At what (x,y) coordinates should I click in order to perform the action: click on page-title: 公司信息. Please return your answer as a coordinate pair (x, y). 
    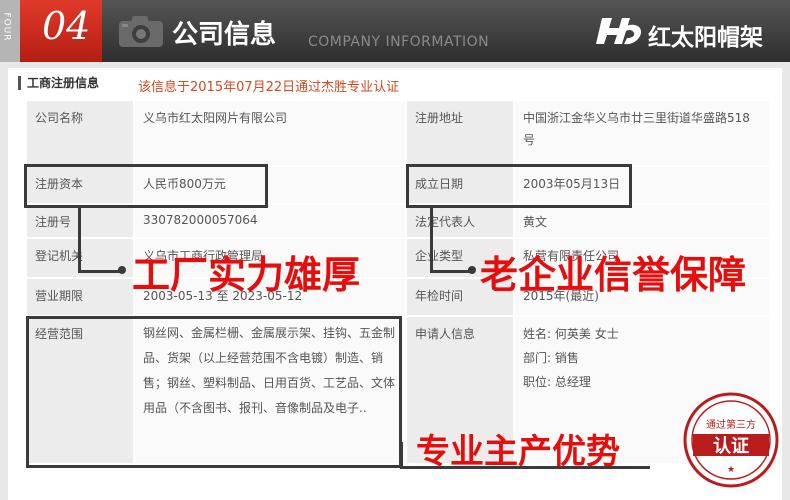
    Looking at the image, I should click on (224, 35).